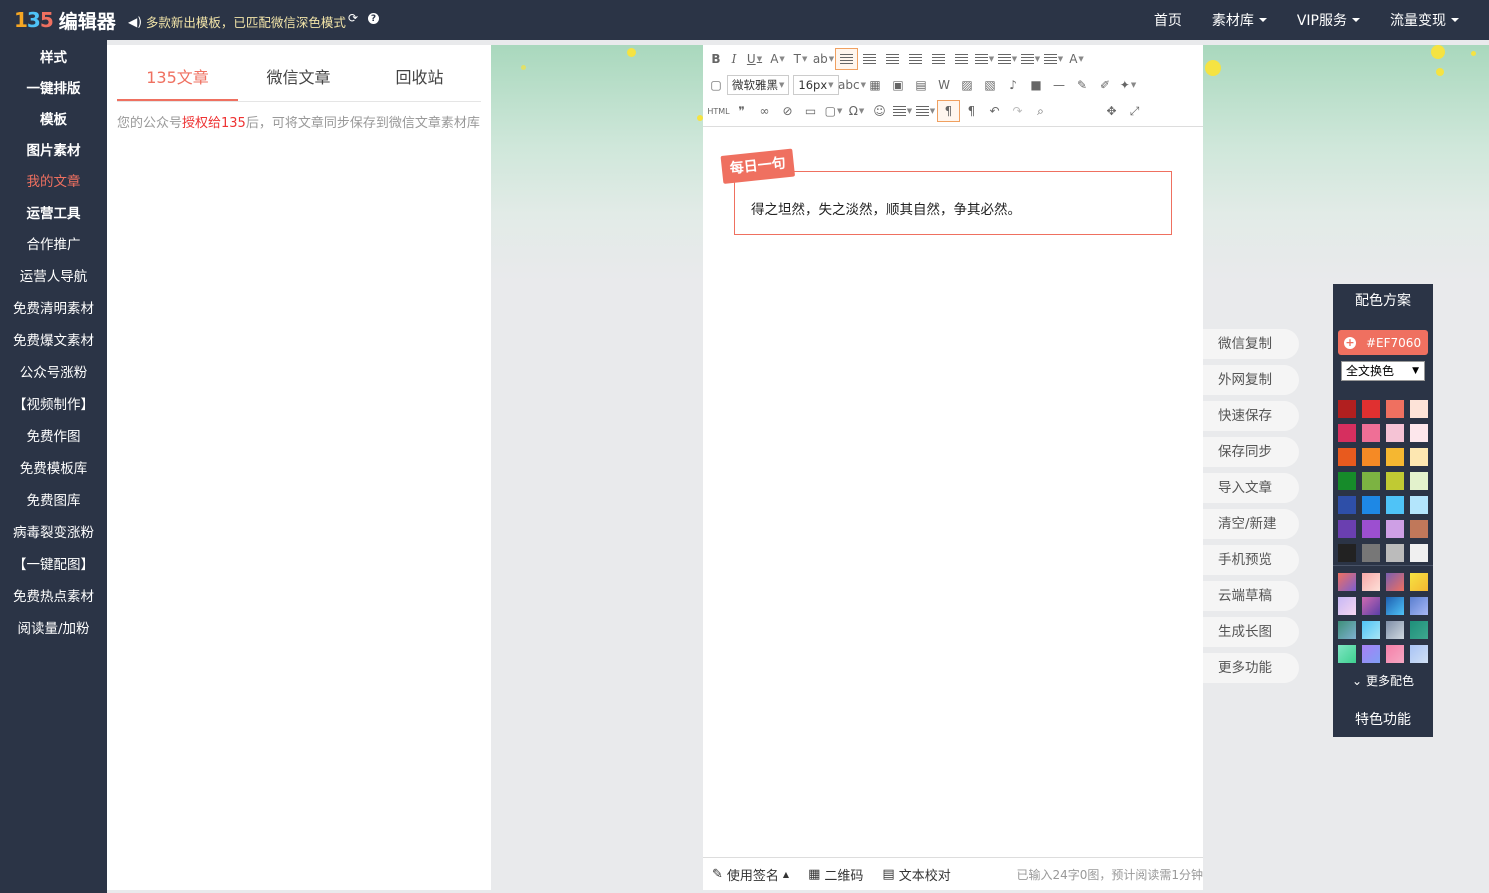 Image resolution: width=1489 pixels, height=893 pixels. I want to click on redo-icon: ↷, so click(1017, 111).